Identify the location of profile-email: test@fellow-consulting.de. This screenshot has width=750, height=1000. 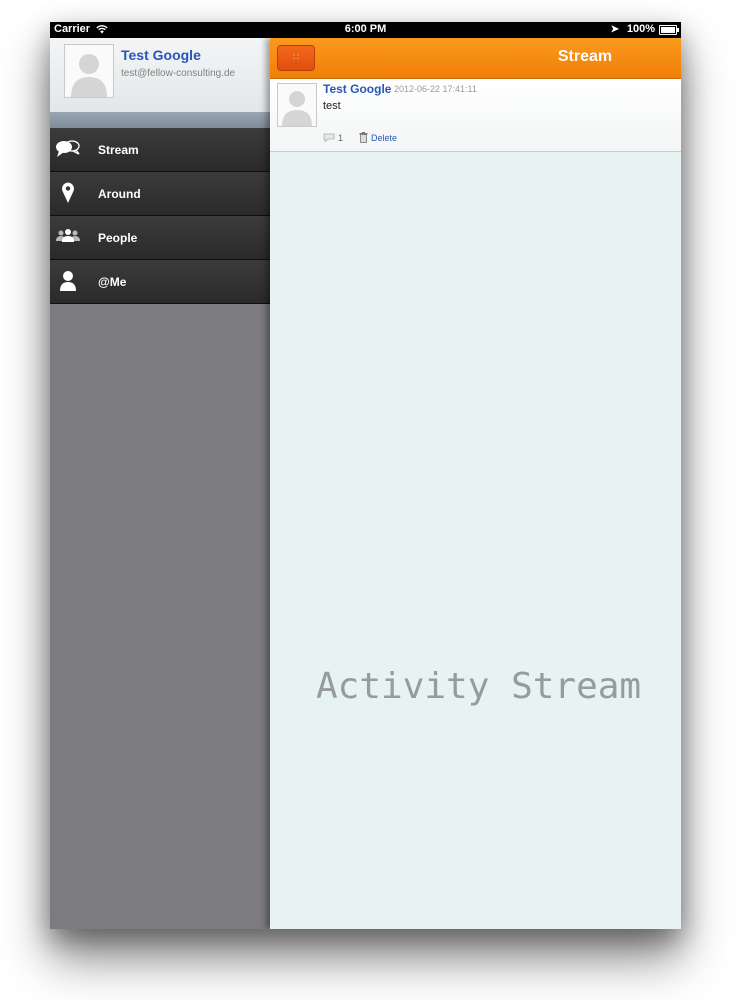
(178, 73).